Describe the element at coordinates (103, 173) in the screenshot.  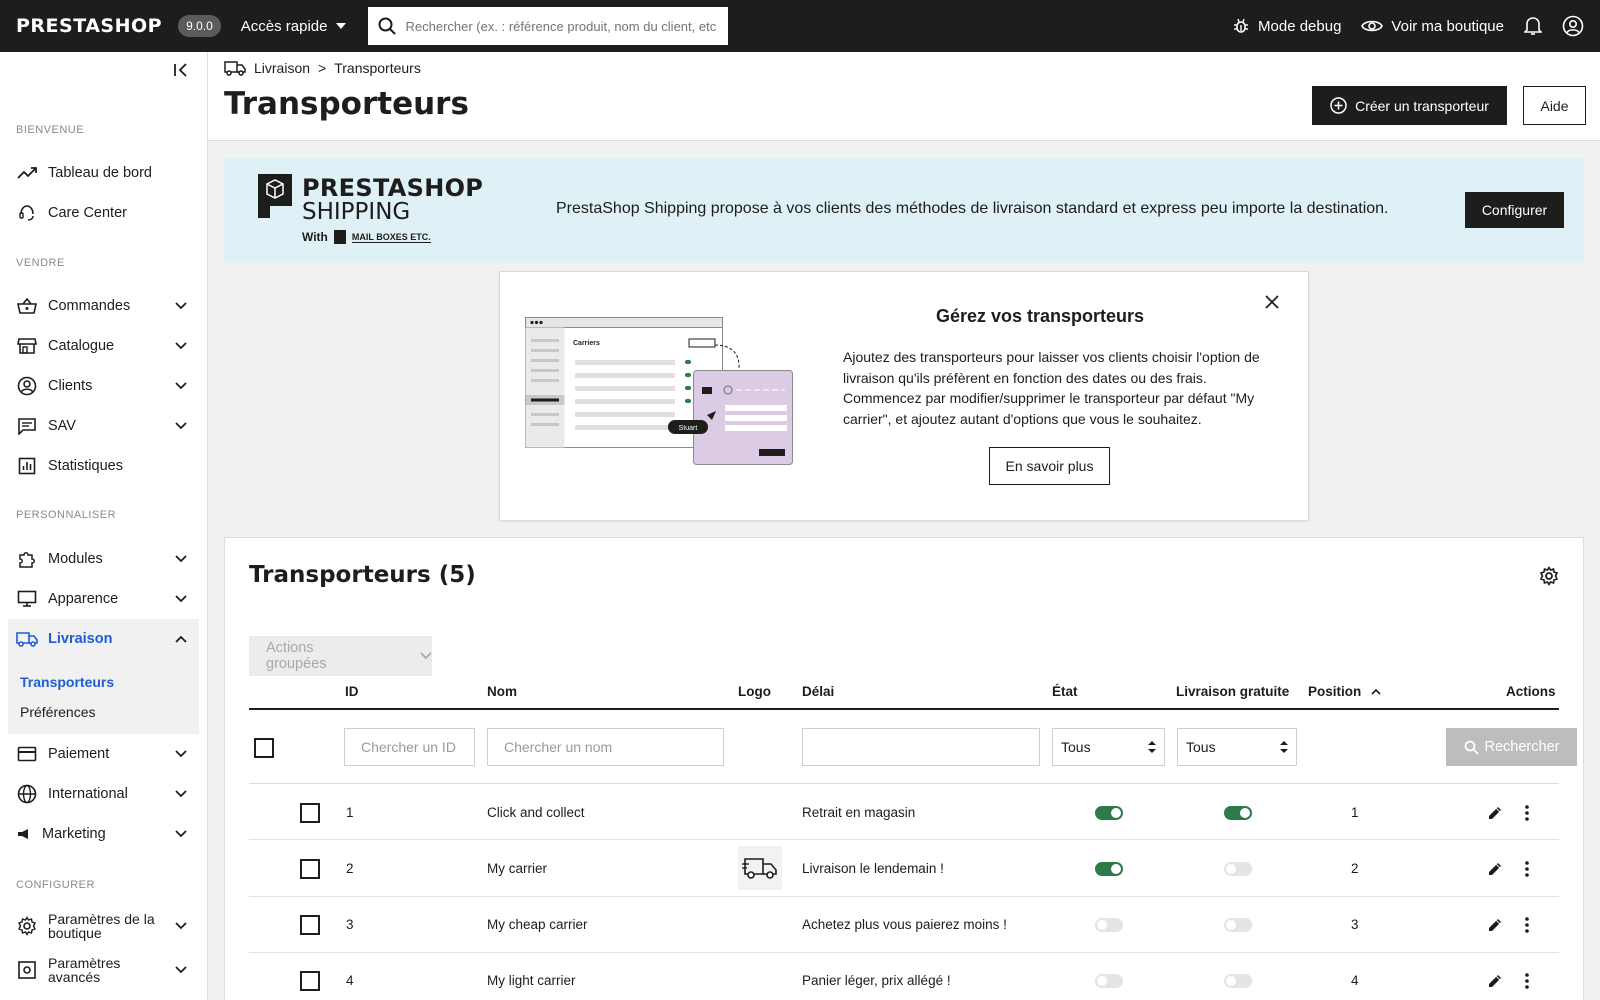
I see `sidebar-item-dashboard: Tableau de bord` at that location.